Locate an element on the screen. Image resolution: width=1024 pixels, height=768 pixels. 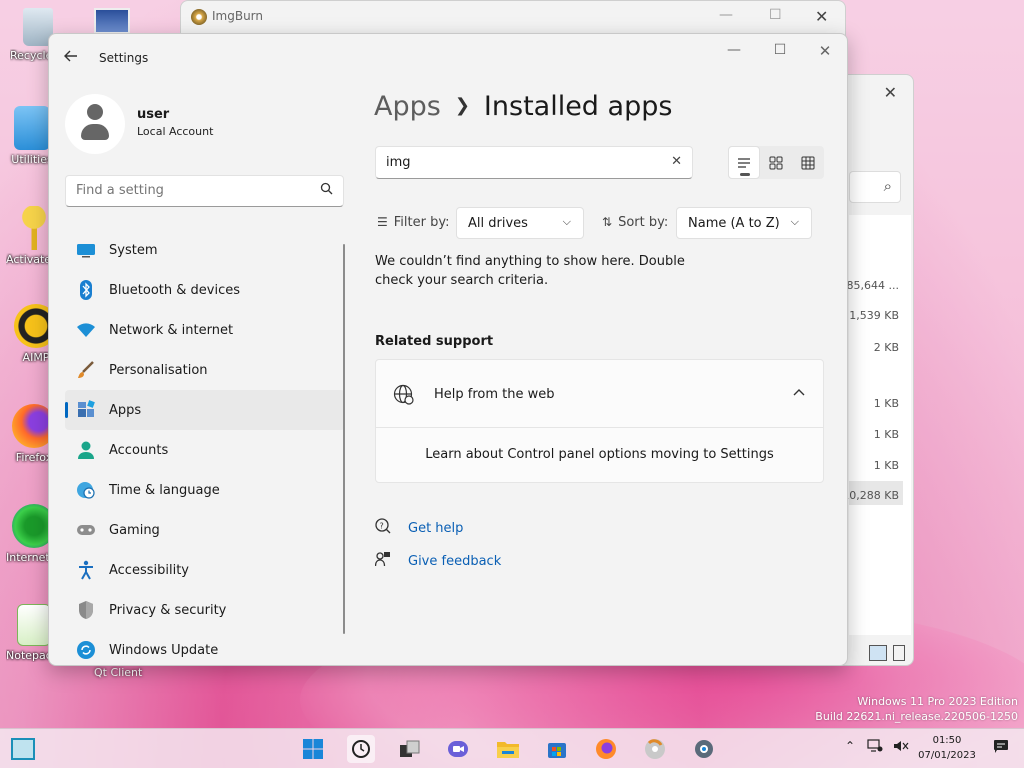
watermark-line-2: Build 22621.ni_release.220506-1250 is located at coordinates (916, 716).